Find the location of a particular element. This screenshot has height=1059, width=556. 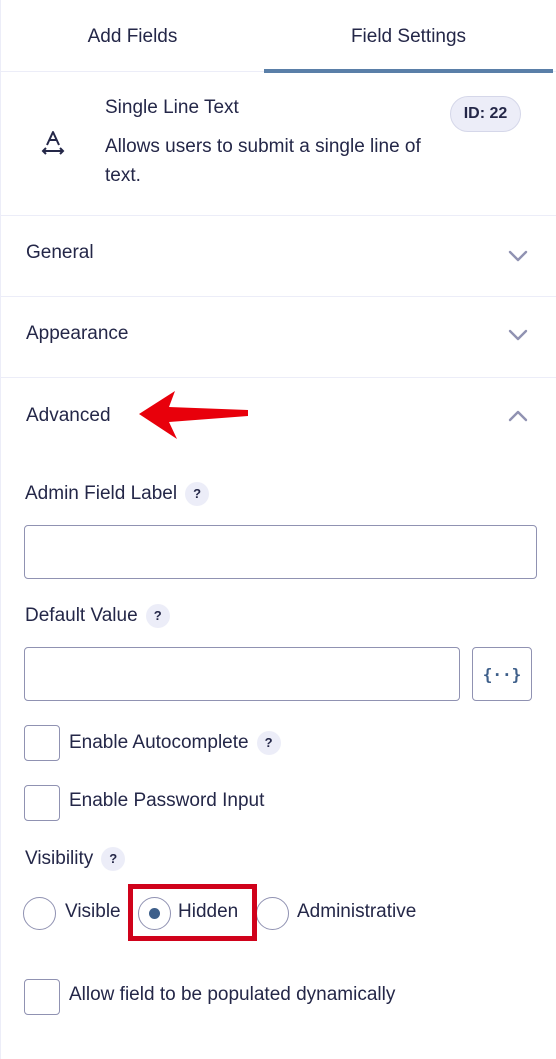

section-advanced: Advanced is located at coordinates (278, 417).